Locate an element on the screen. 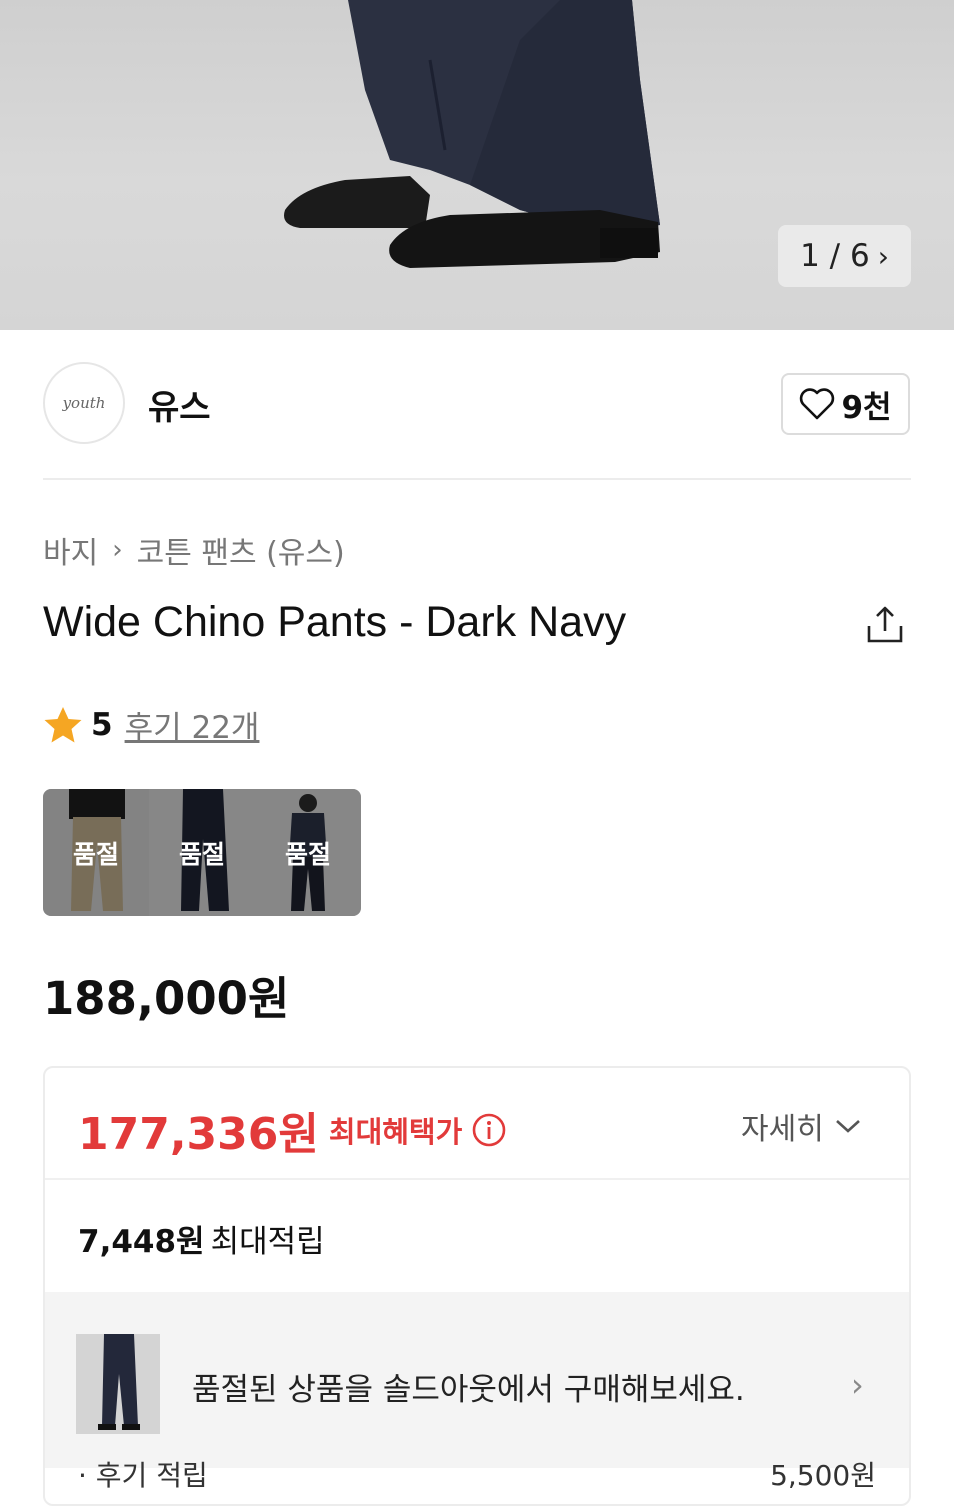  breadcrumb: 바지 › 코튼 팬츠 (유스) is located at coordinates (194, 550).